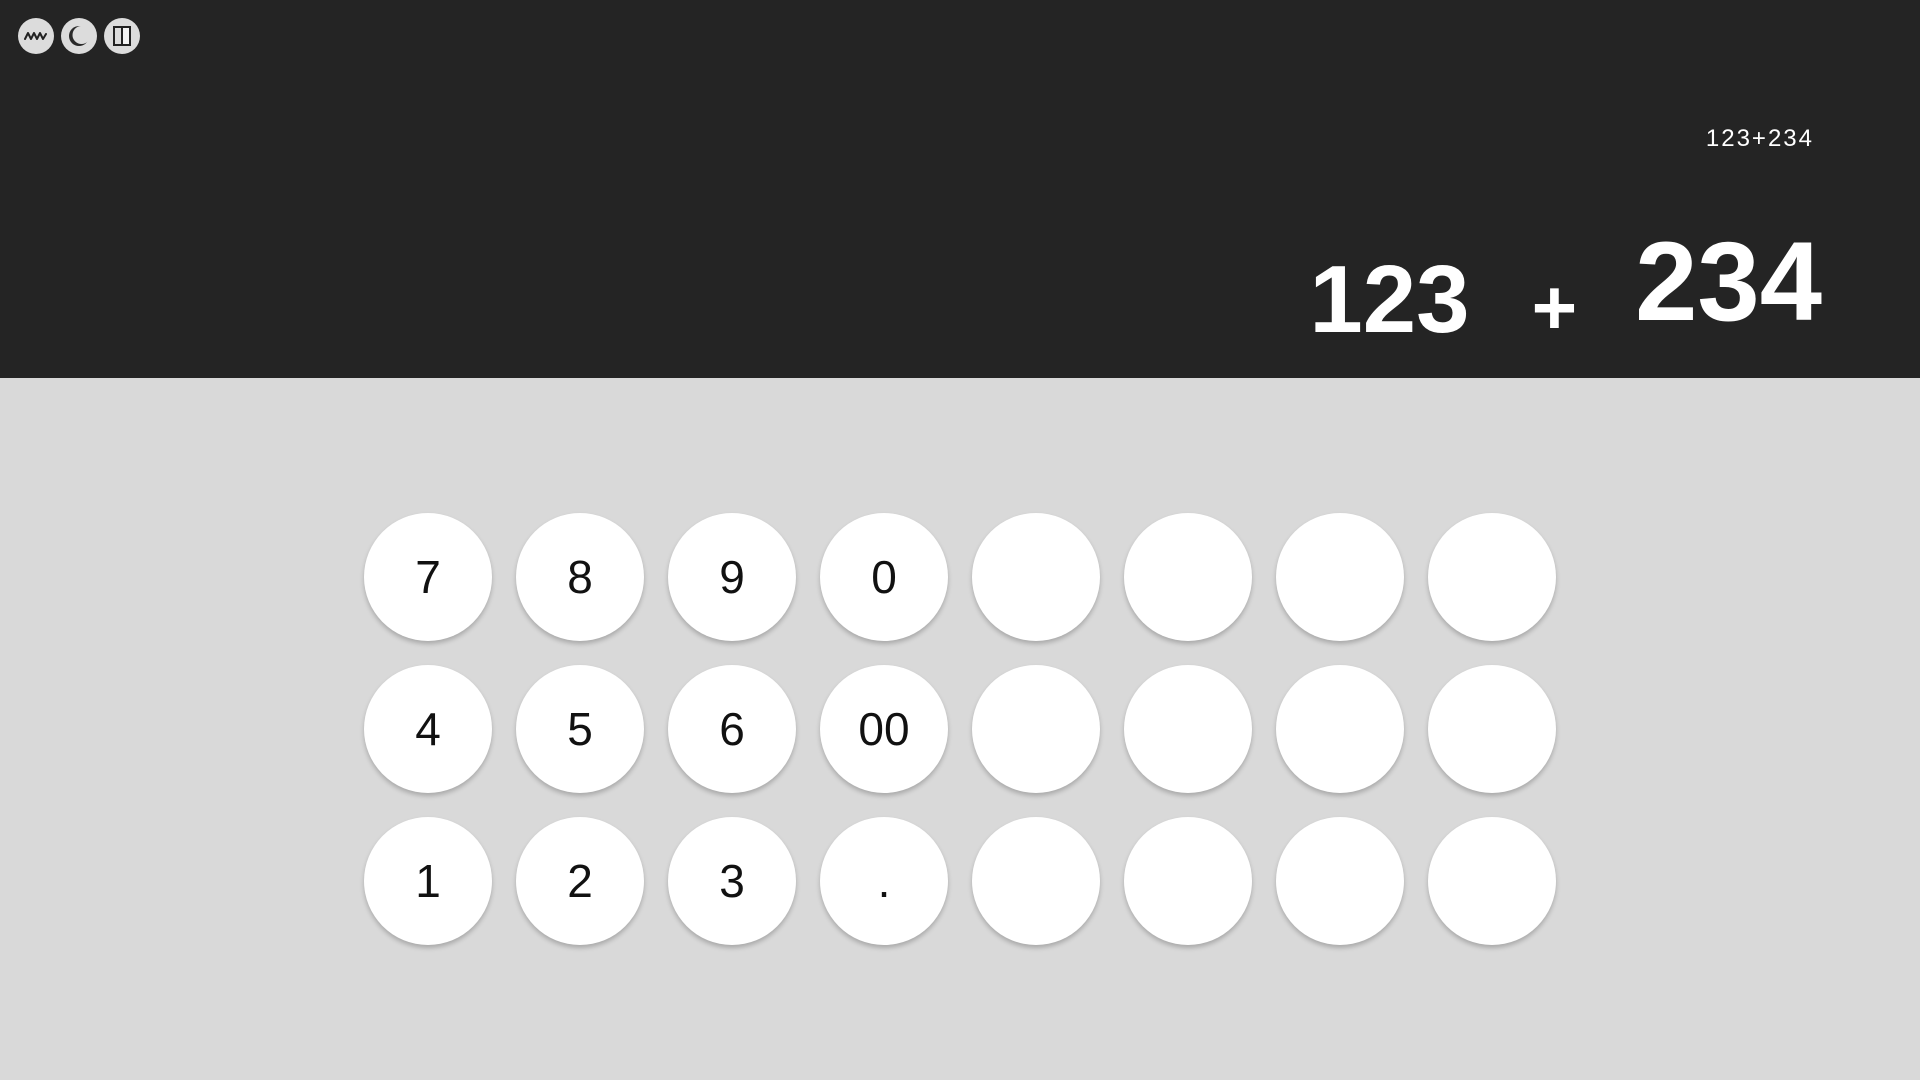 The image size is (1920, 1080). I want to click on key-9: 9, so click(732, 577).